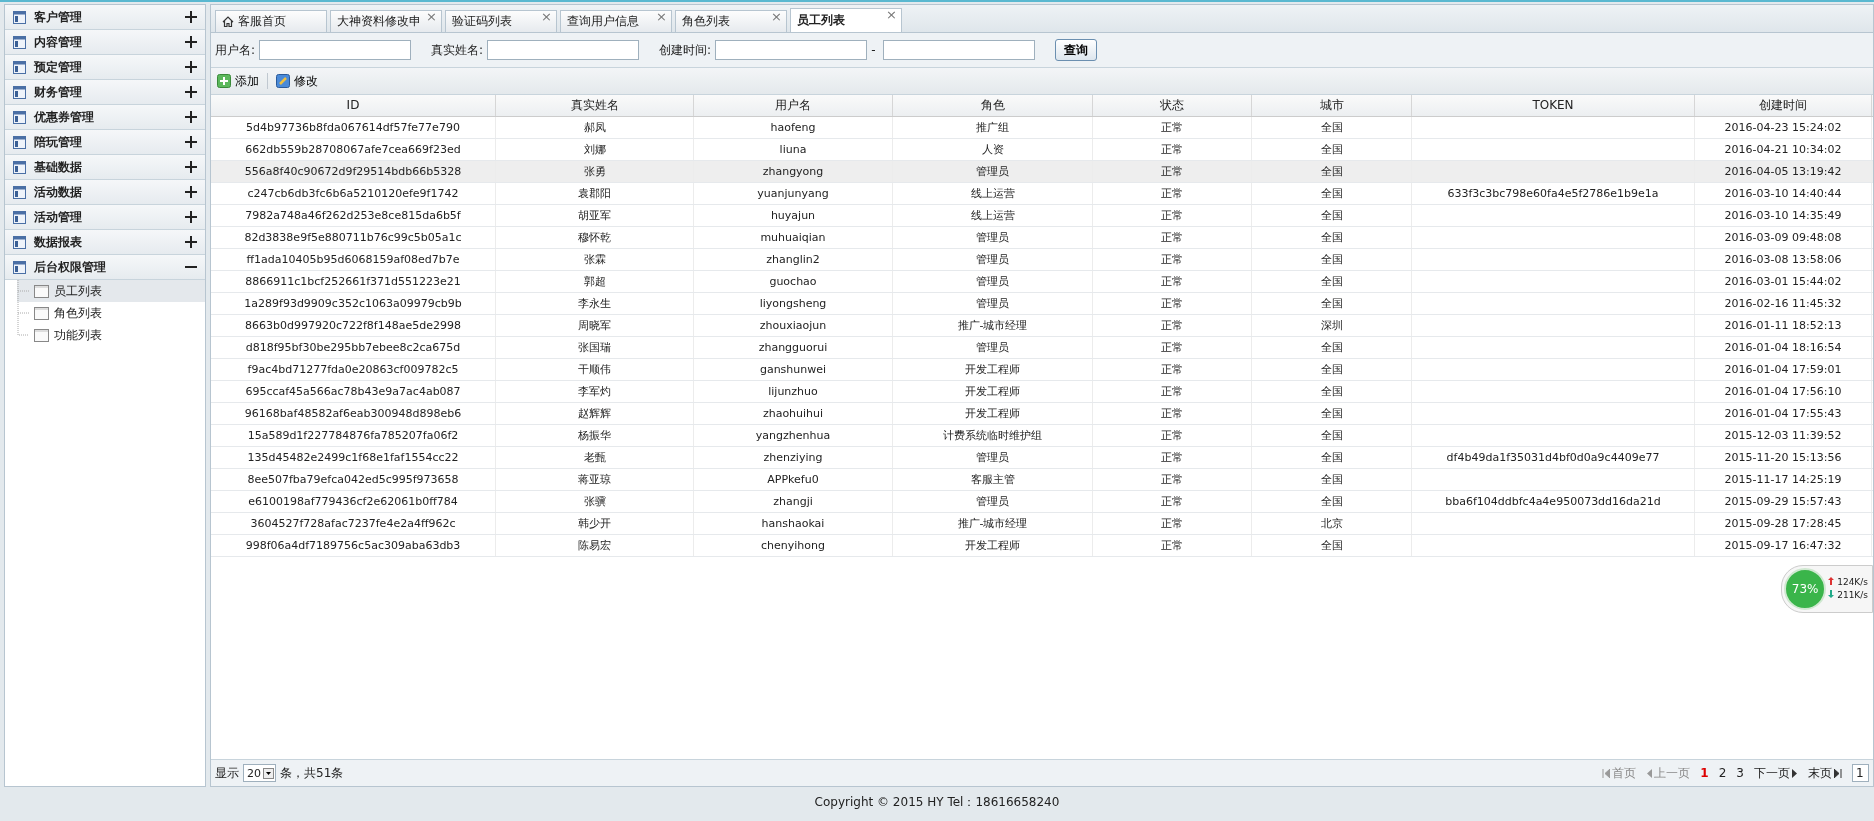  What do you see at coordinates (501, 21) in the screenshot?
I see `tab: 验证码列表 ×` at bounding box center [501, 21].